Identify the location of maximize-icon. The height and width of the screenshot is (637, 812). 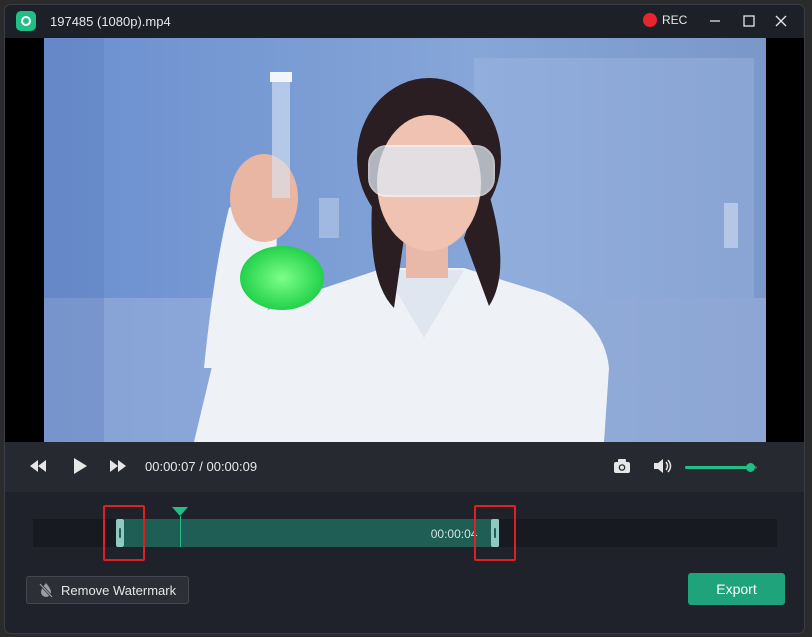
(749, 21).